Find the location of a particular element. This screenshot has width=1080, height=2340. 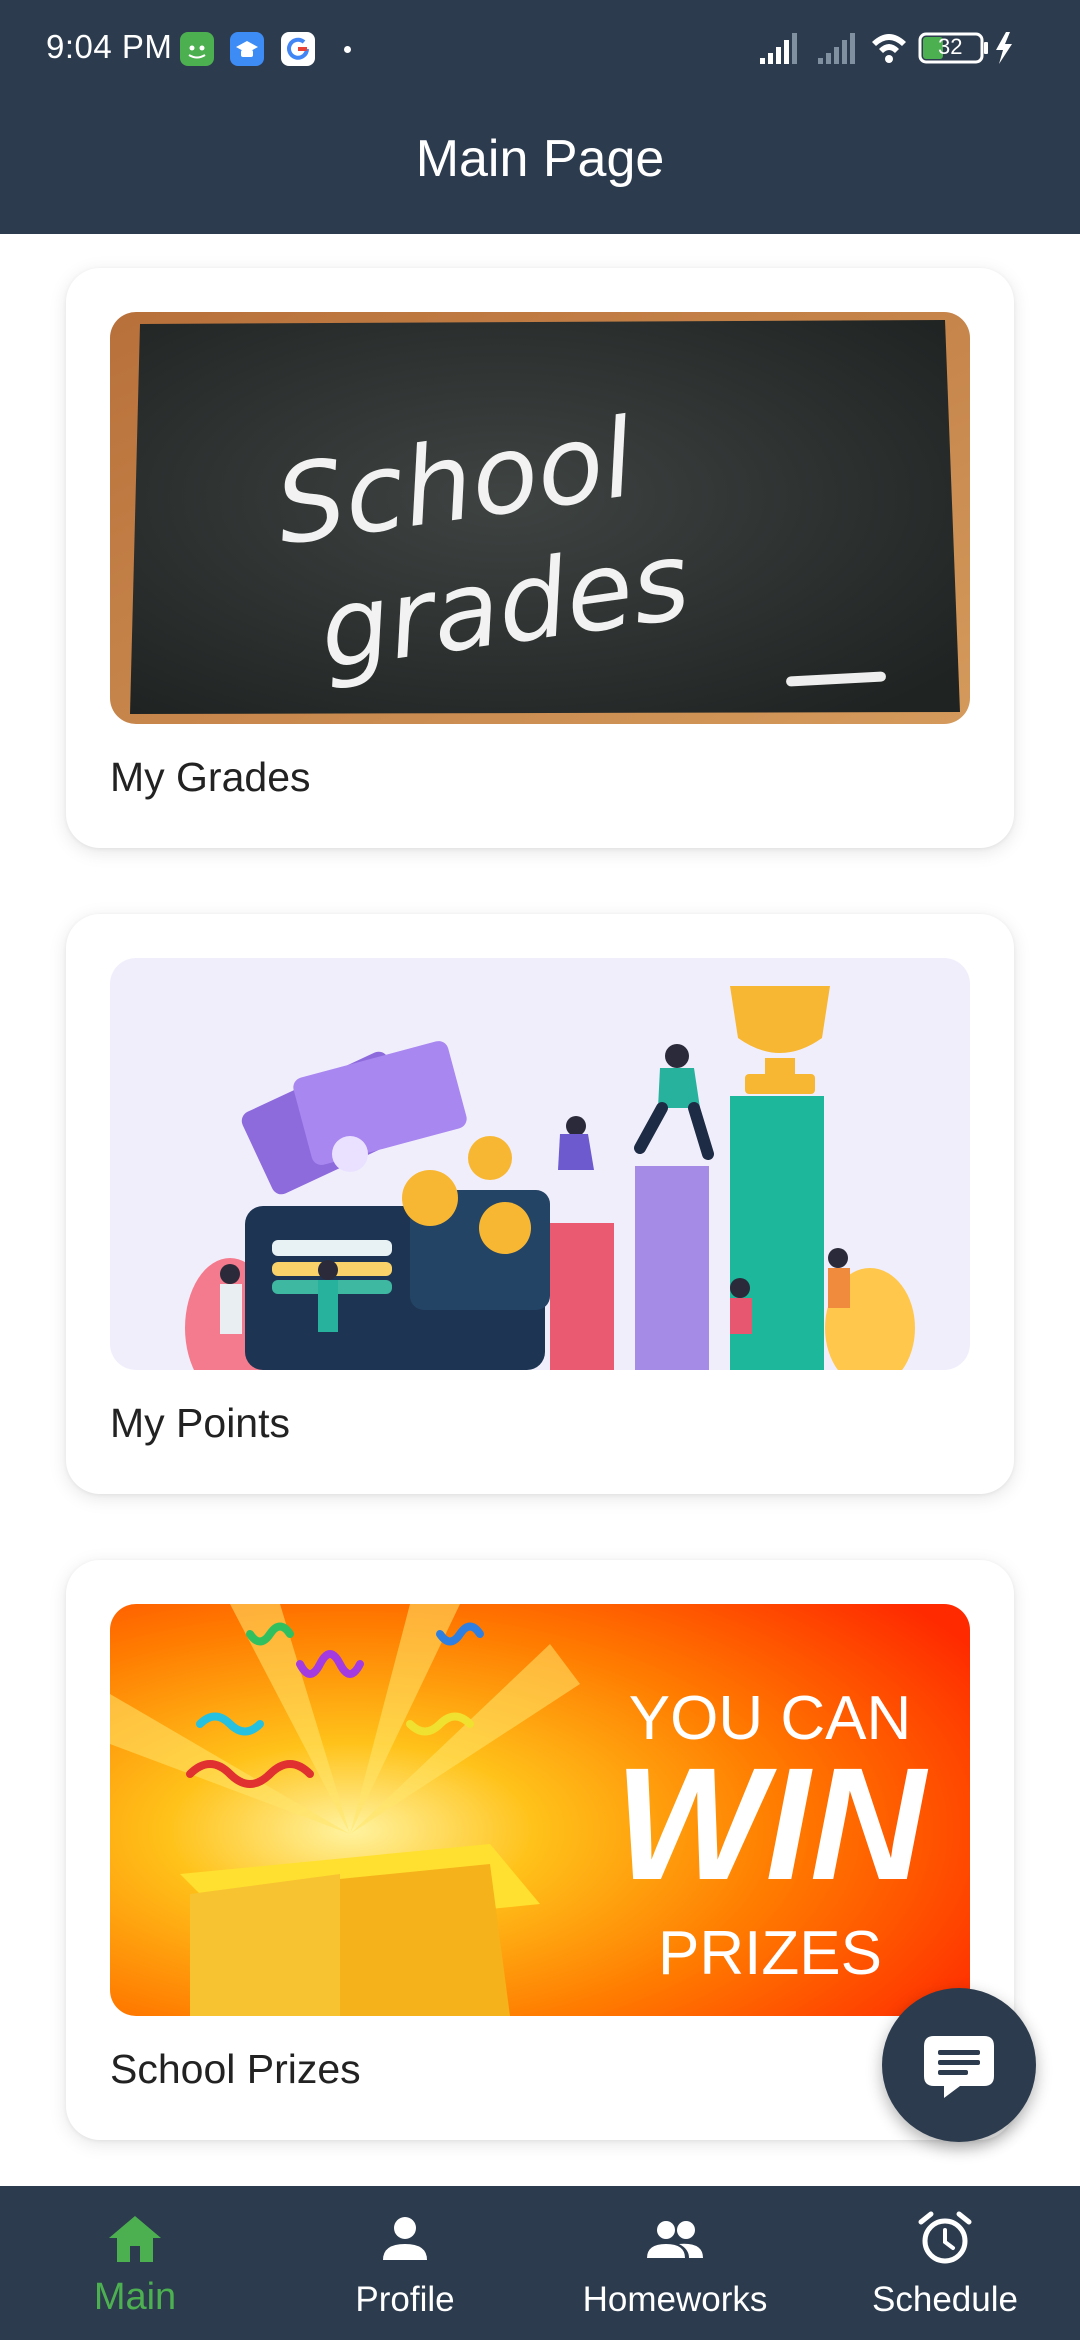

nav-label-main: Main is located at coordinates (135, 2297).